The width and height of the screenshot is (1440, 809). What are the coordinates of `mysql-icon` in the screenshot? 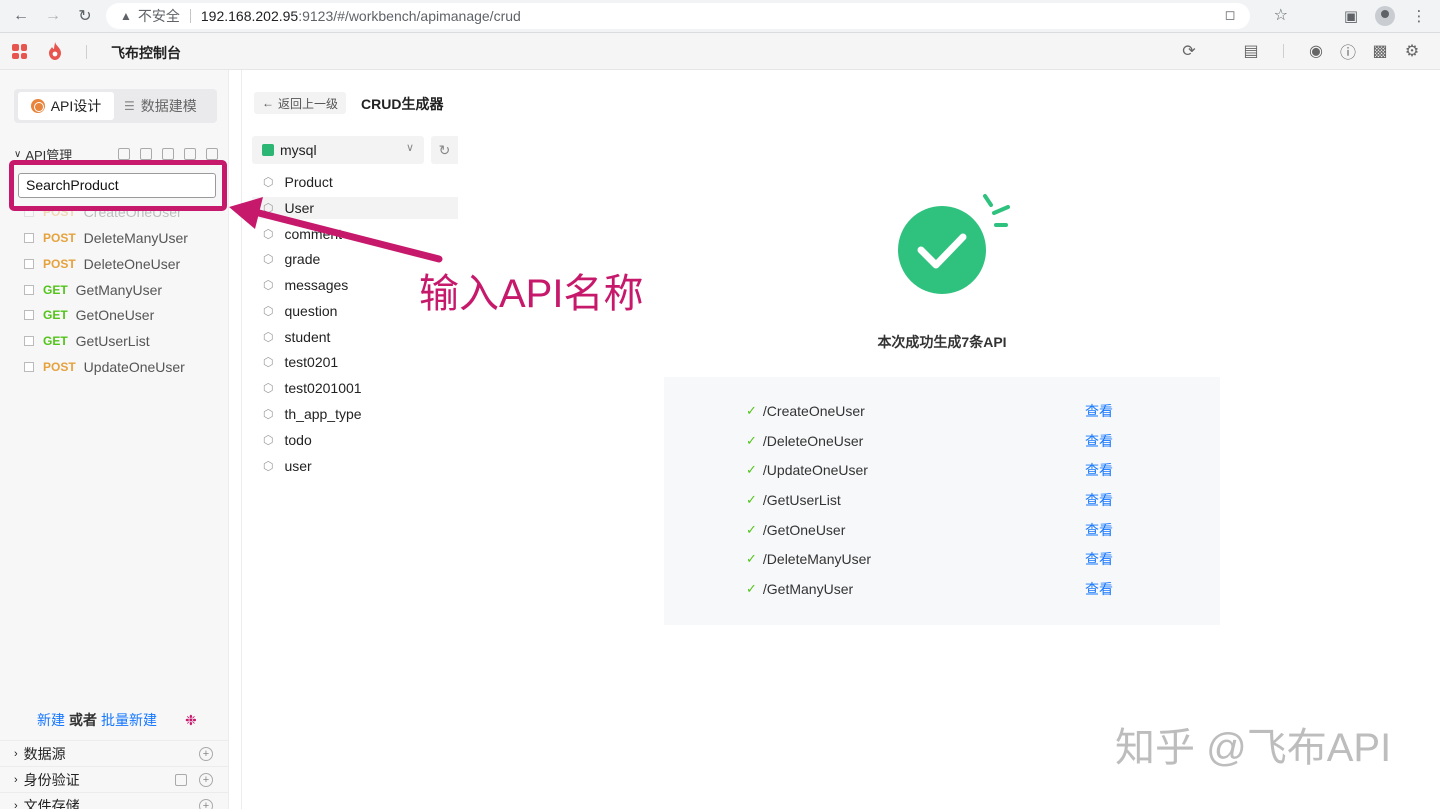 It's located at (268, 150).